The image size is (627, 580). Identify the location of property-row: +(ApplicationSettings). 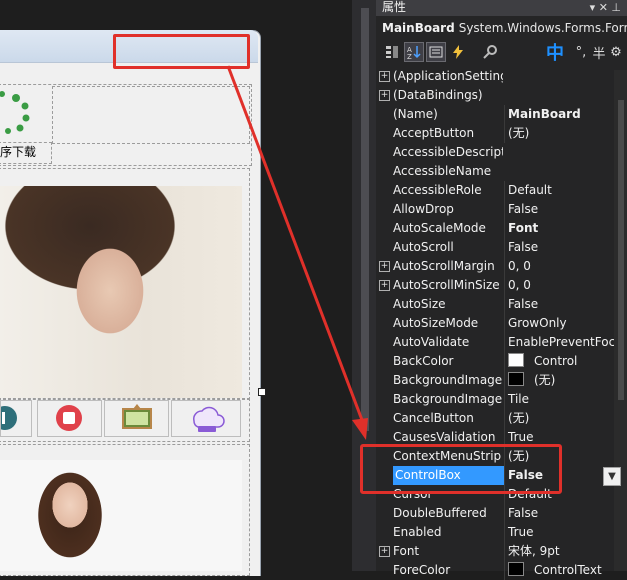
(495, 76).